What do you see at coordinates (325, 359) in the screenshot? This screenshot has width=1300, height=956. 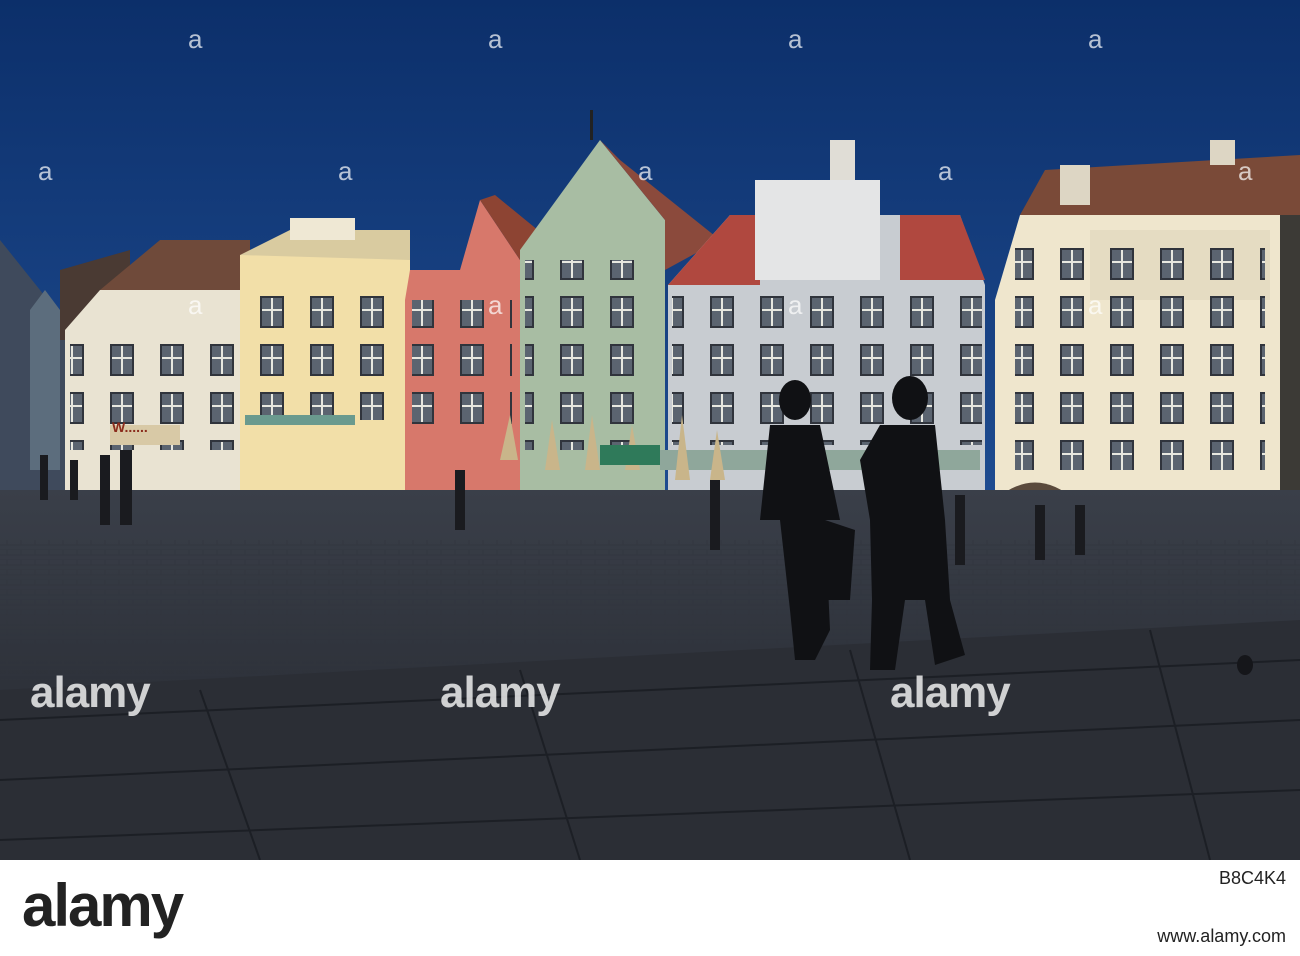 I see `building-yellow` at bounding box center [325, 359].